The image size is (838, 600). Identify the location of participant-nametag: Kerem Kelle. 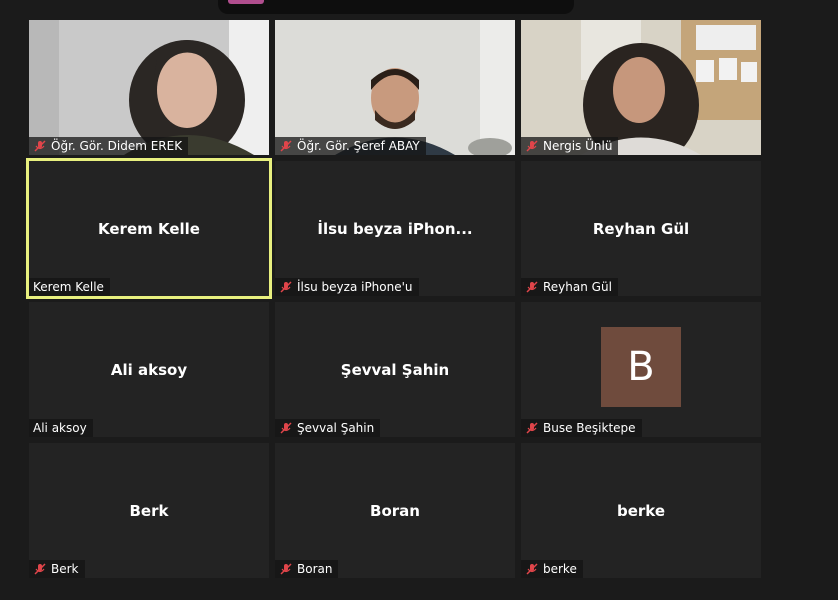
(69, 287).